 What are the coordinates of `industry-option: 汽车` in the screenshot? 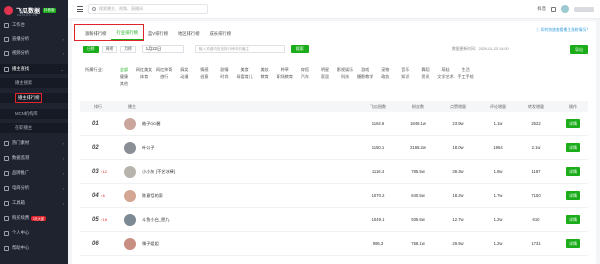 It's located at (305, 77).